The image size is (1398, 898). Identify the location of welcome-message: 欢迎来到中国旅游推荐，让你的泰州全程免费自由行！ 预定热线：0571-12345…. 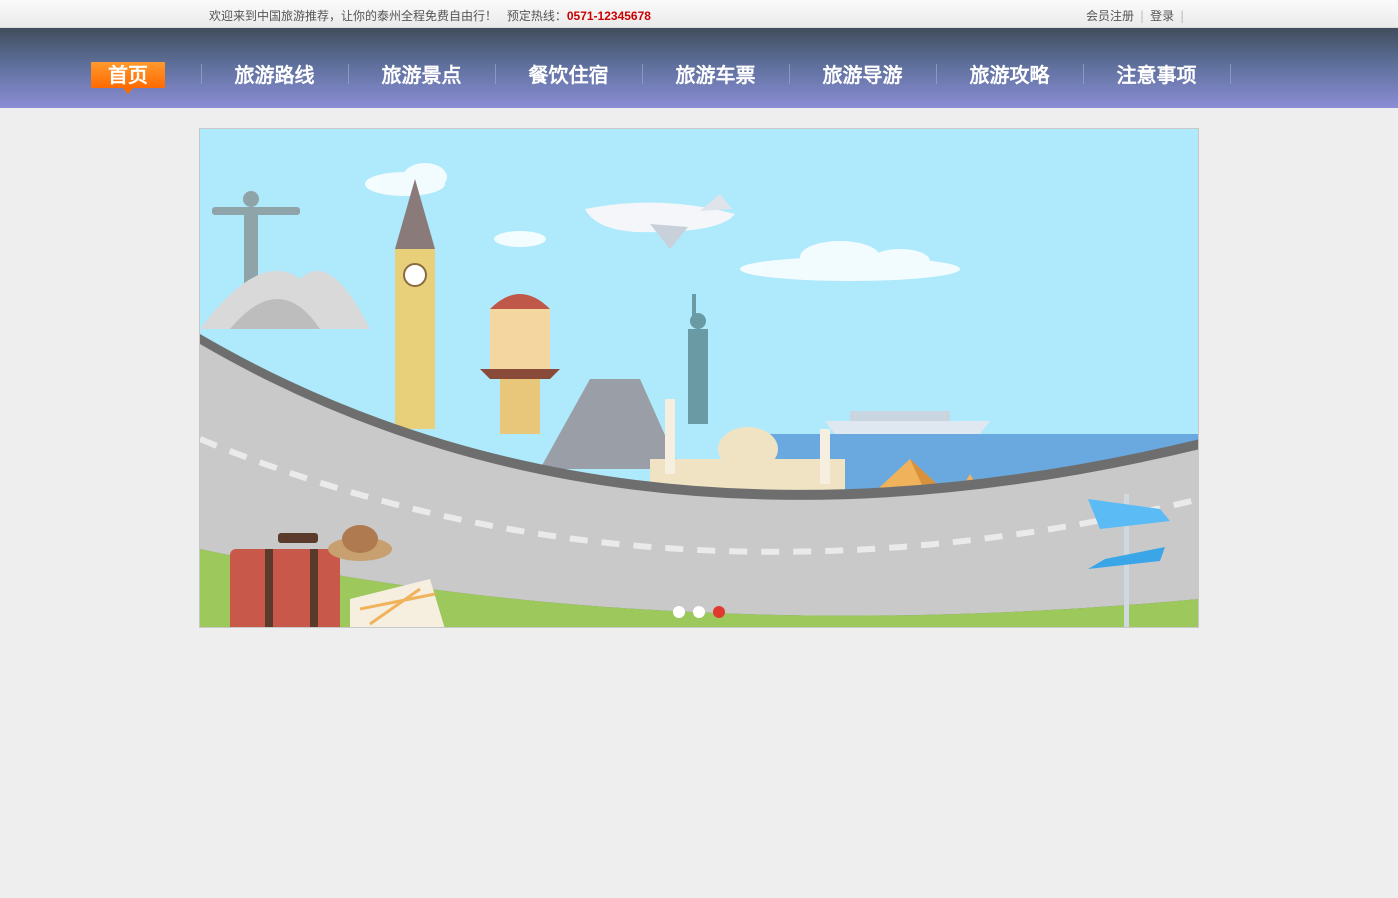
(430, 15).